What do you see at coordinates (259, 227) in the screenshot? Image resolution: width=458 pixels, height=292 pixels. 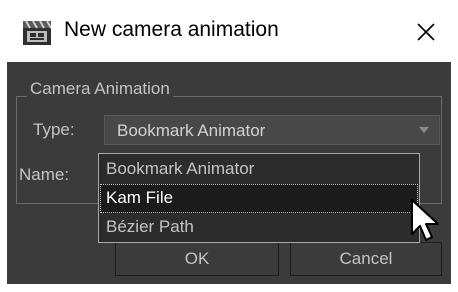 I see `dropdown-option-bezier-path: Bézier Path` at bounding box center [259, 227].